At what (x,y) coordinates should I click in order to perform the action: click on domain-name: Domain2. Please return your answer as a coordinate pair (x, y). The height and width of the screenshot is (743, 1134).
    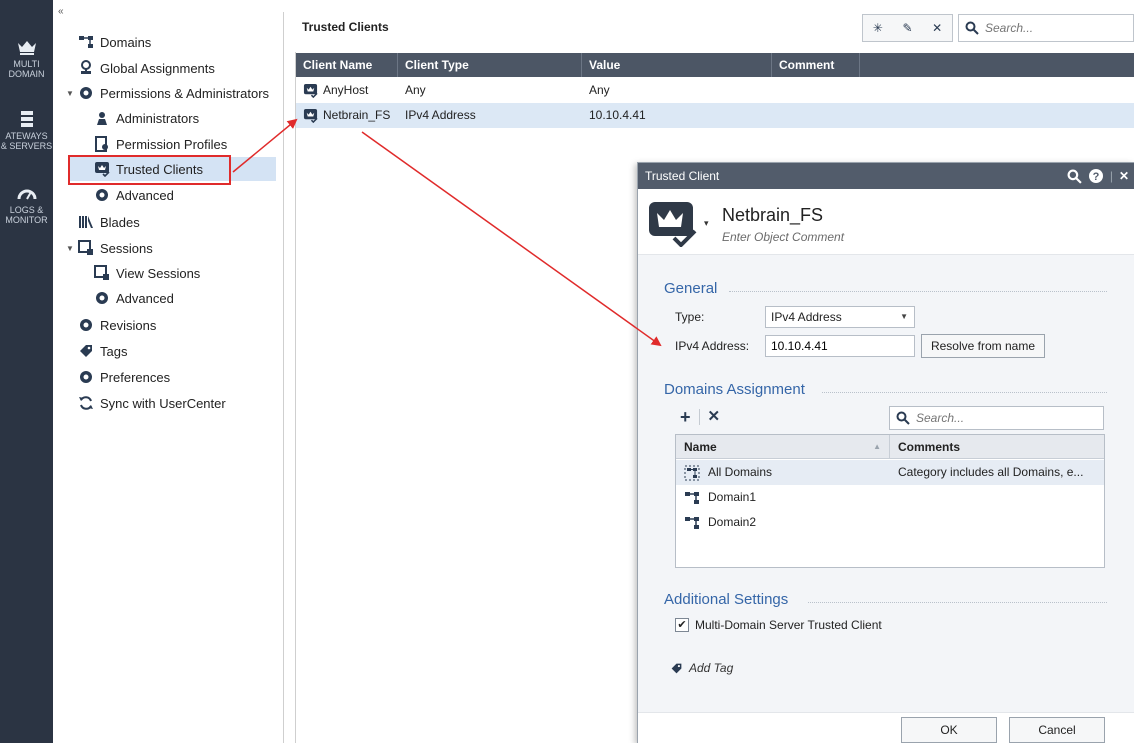
    Looking at the image, I should click on (732, 522).